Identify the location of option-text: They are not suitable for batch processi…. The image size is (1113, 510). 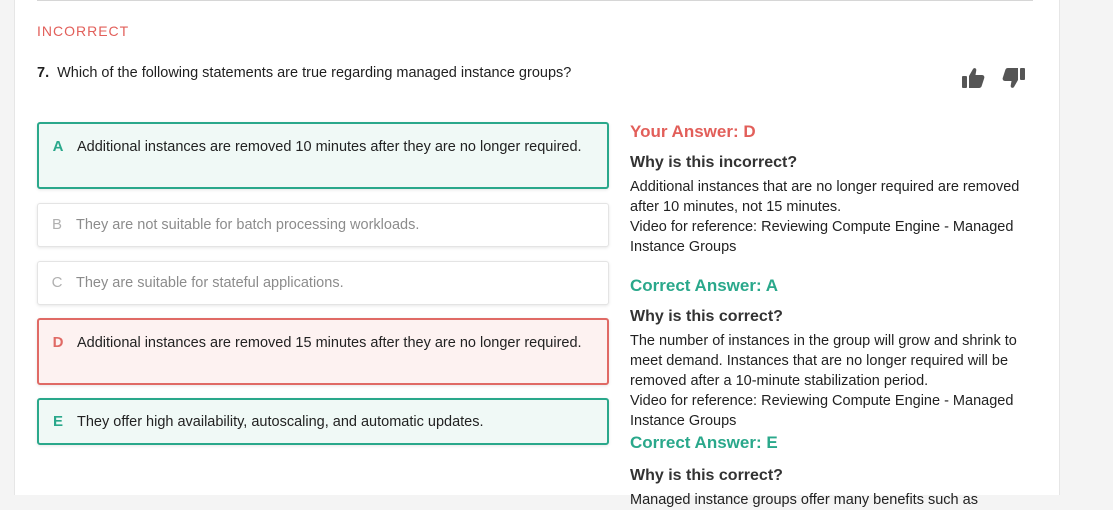
(248, 225).